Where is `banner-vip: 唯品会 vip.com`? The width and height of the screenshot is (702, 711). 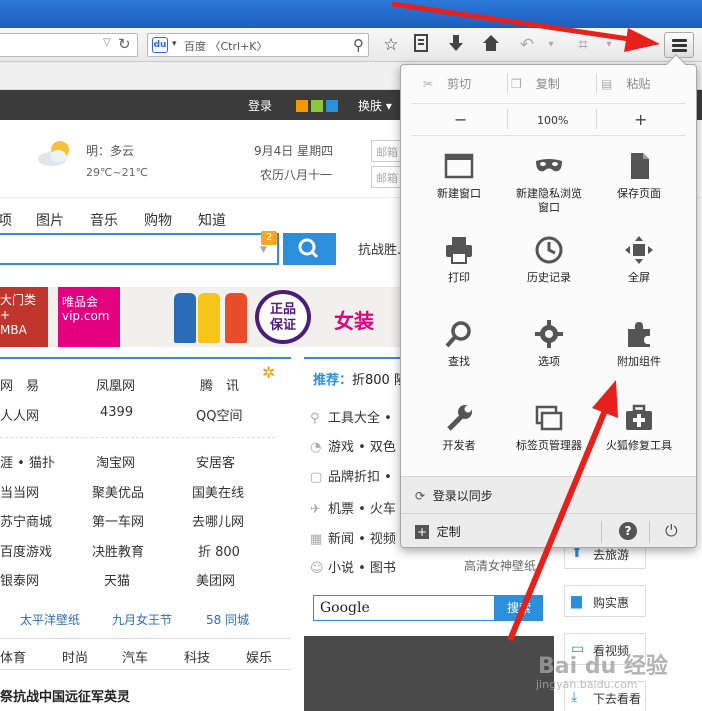
banner-vip: 唯品会 vip.com is located at coordinates (89, 317).